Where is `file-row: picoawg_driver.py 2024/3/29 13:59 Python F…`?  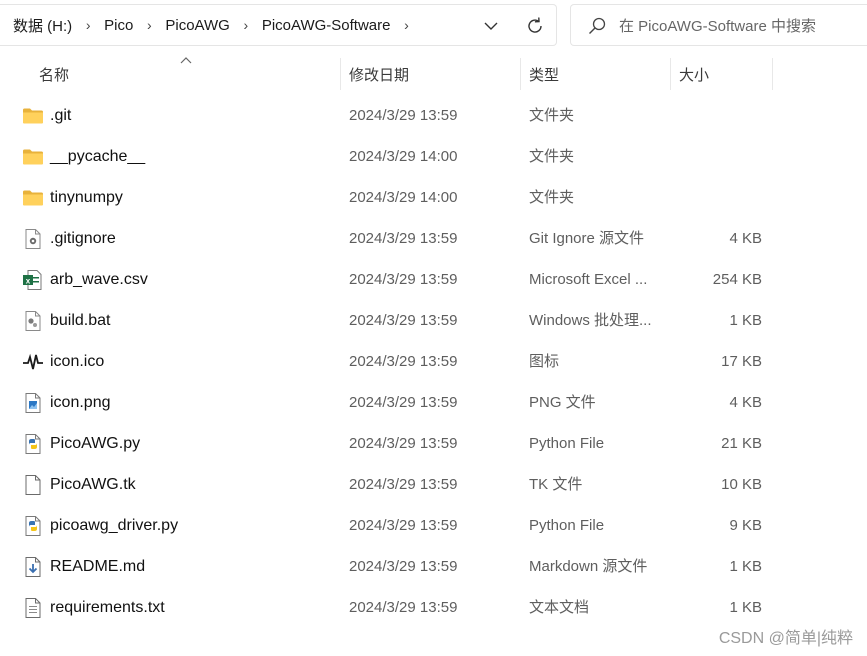 file-row: picoawg_driver.py 2024/3/29 13:59 Python F… is located at coordinates (397, 526).